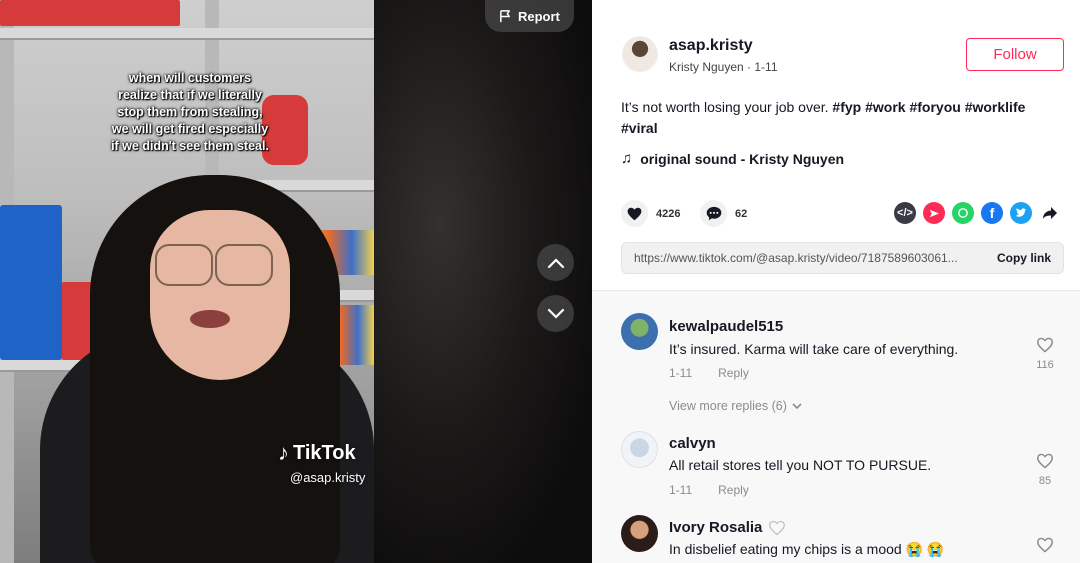 Image resolution: width=1080 pixels, height=563 pixels. Describe the element at coordinates (539, 16) in the screenshot. I see `report-label: Report` at that location.